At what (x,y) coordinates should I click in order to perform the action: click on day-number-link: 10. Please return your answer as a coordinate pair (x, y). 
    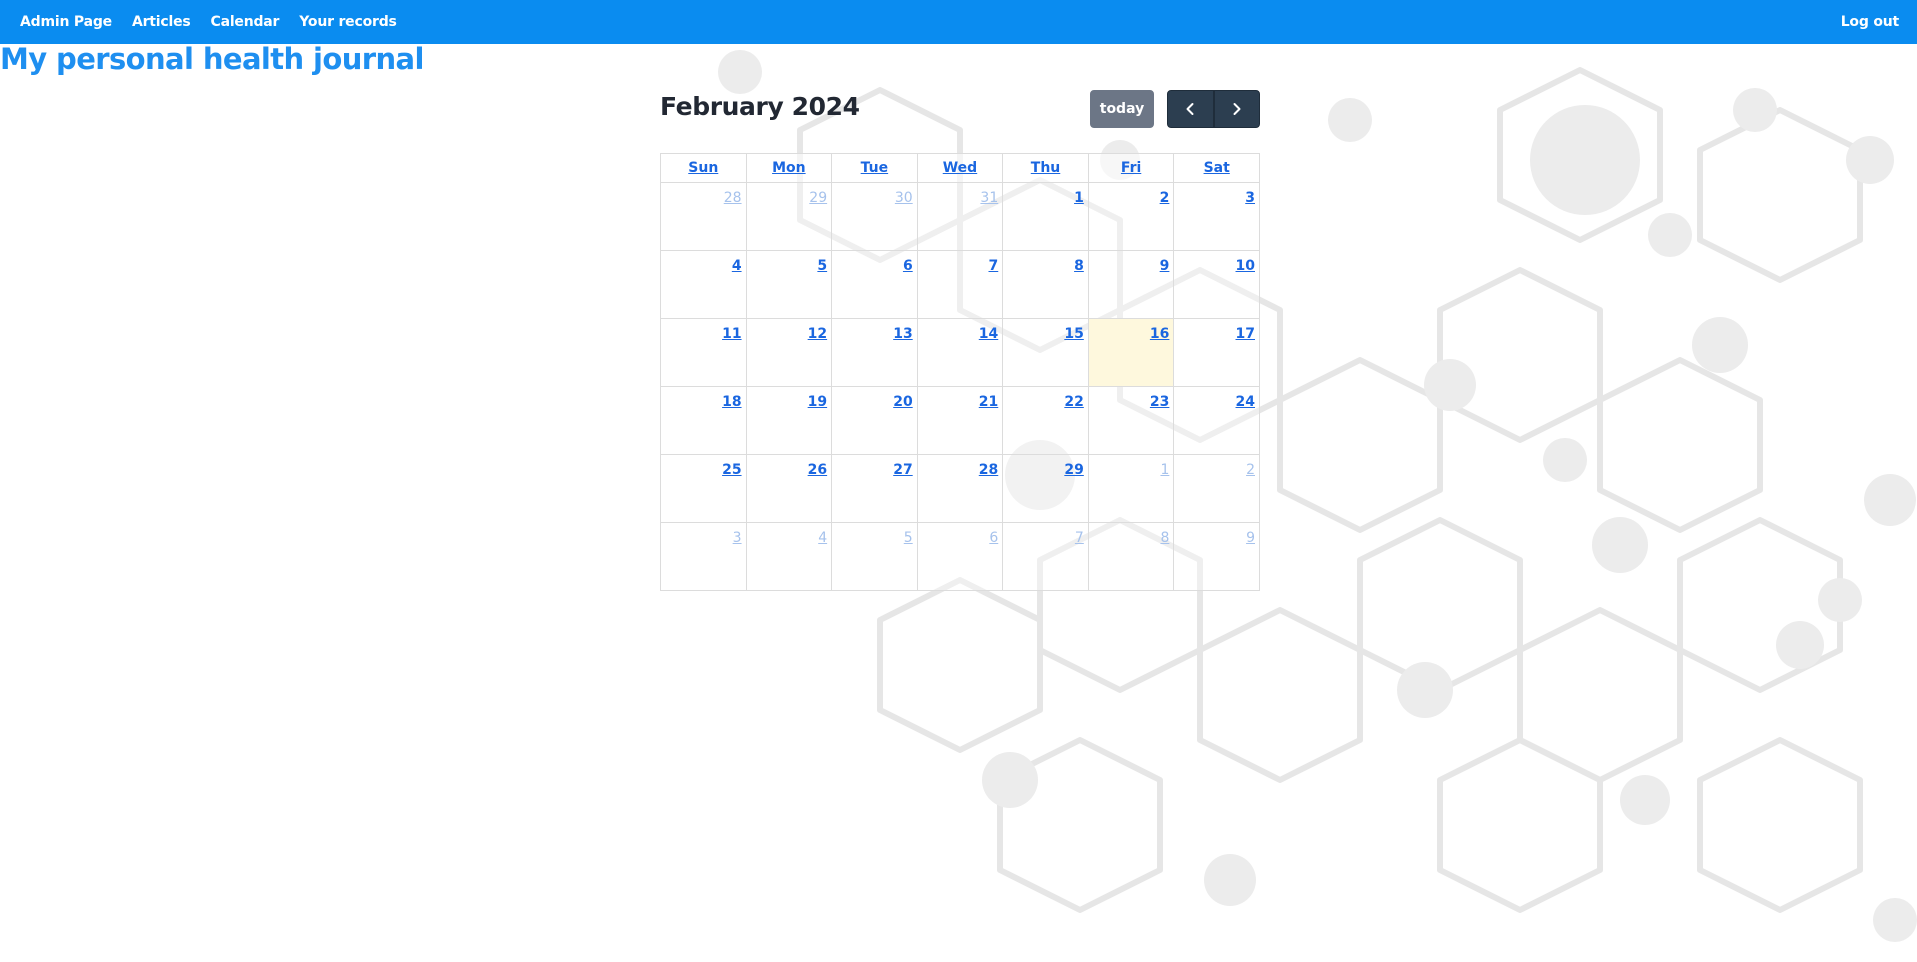
    Looking at the image, I should click on (1245, 266).